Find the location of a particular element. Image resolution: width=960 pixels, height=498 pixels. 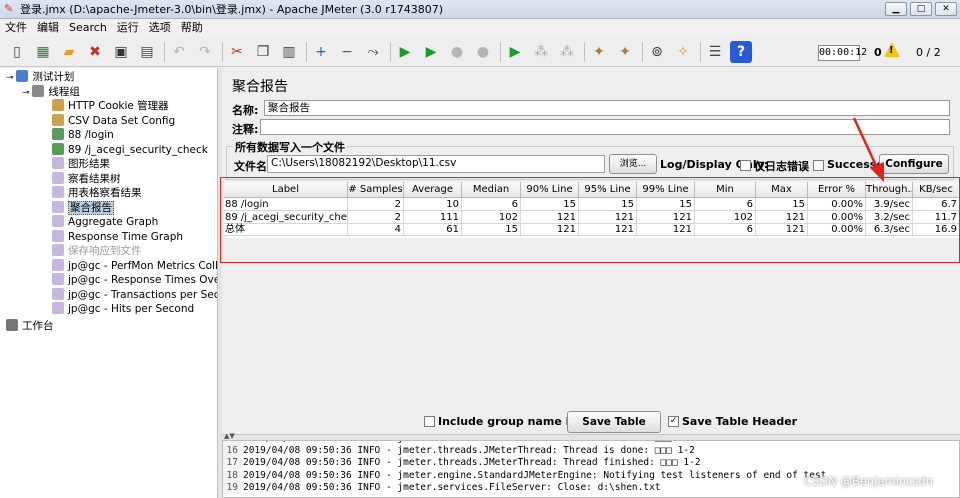

tree-node: Response Time Graph is located at coordinates (117, 236).